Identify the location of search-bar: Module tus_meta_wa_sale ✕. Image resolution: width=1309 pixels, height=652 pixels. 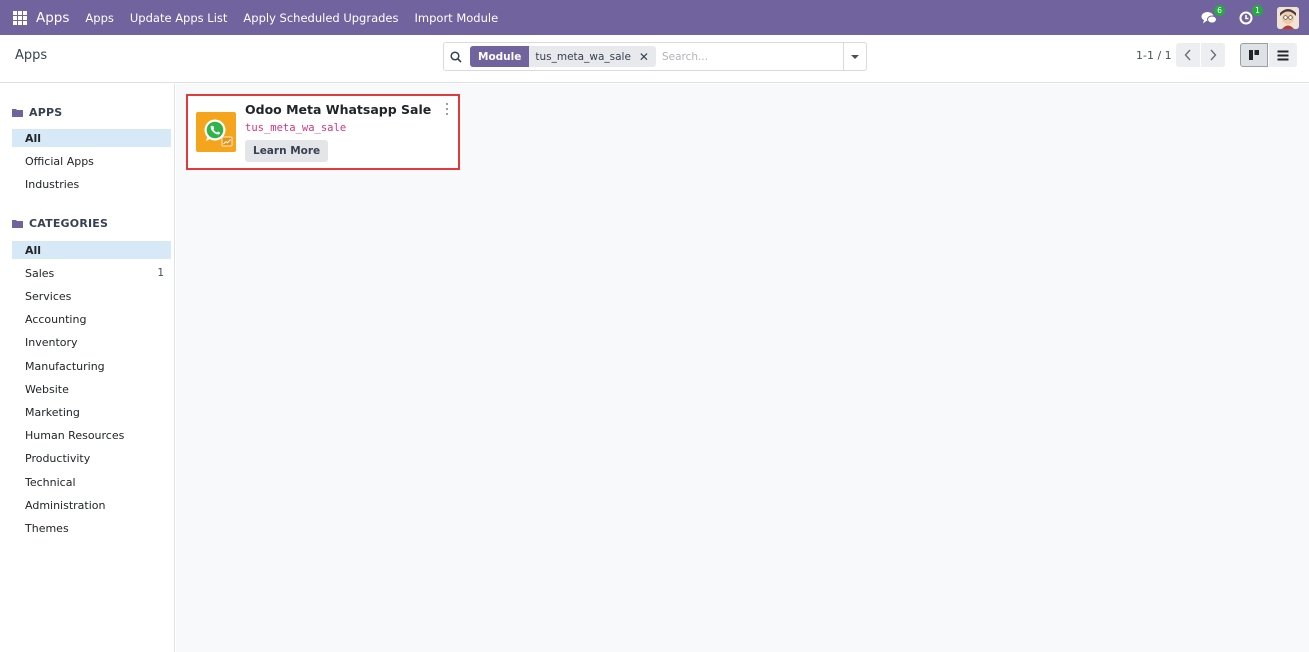
(655, 56).